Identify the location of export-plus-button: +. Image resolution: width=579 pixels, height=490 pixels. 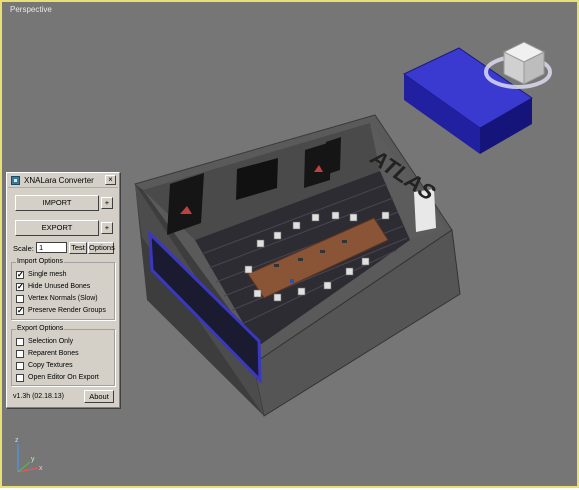
(107, 228).